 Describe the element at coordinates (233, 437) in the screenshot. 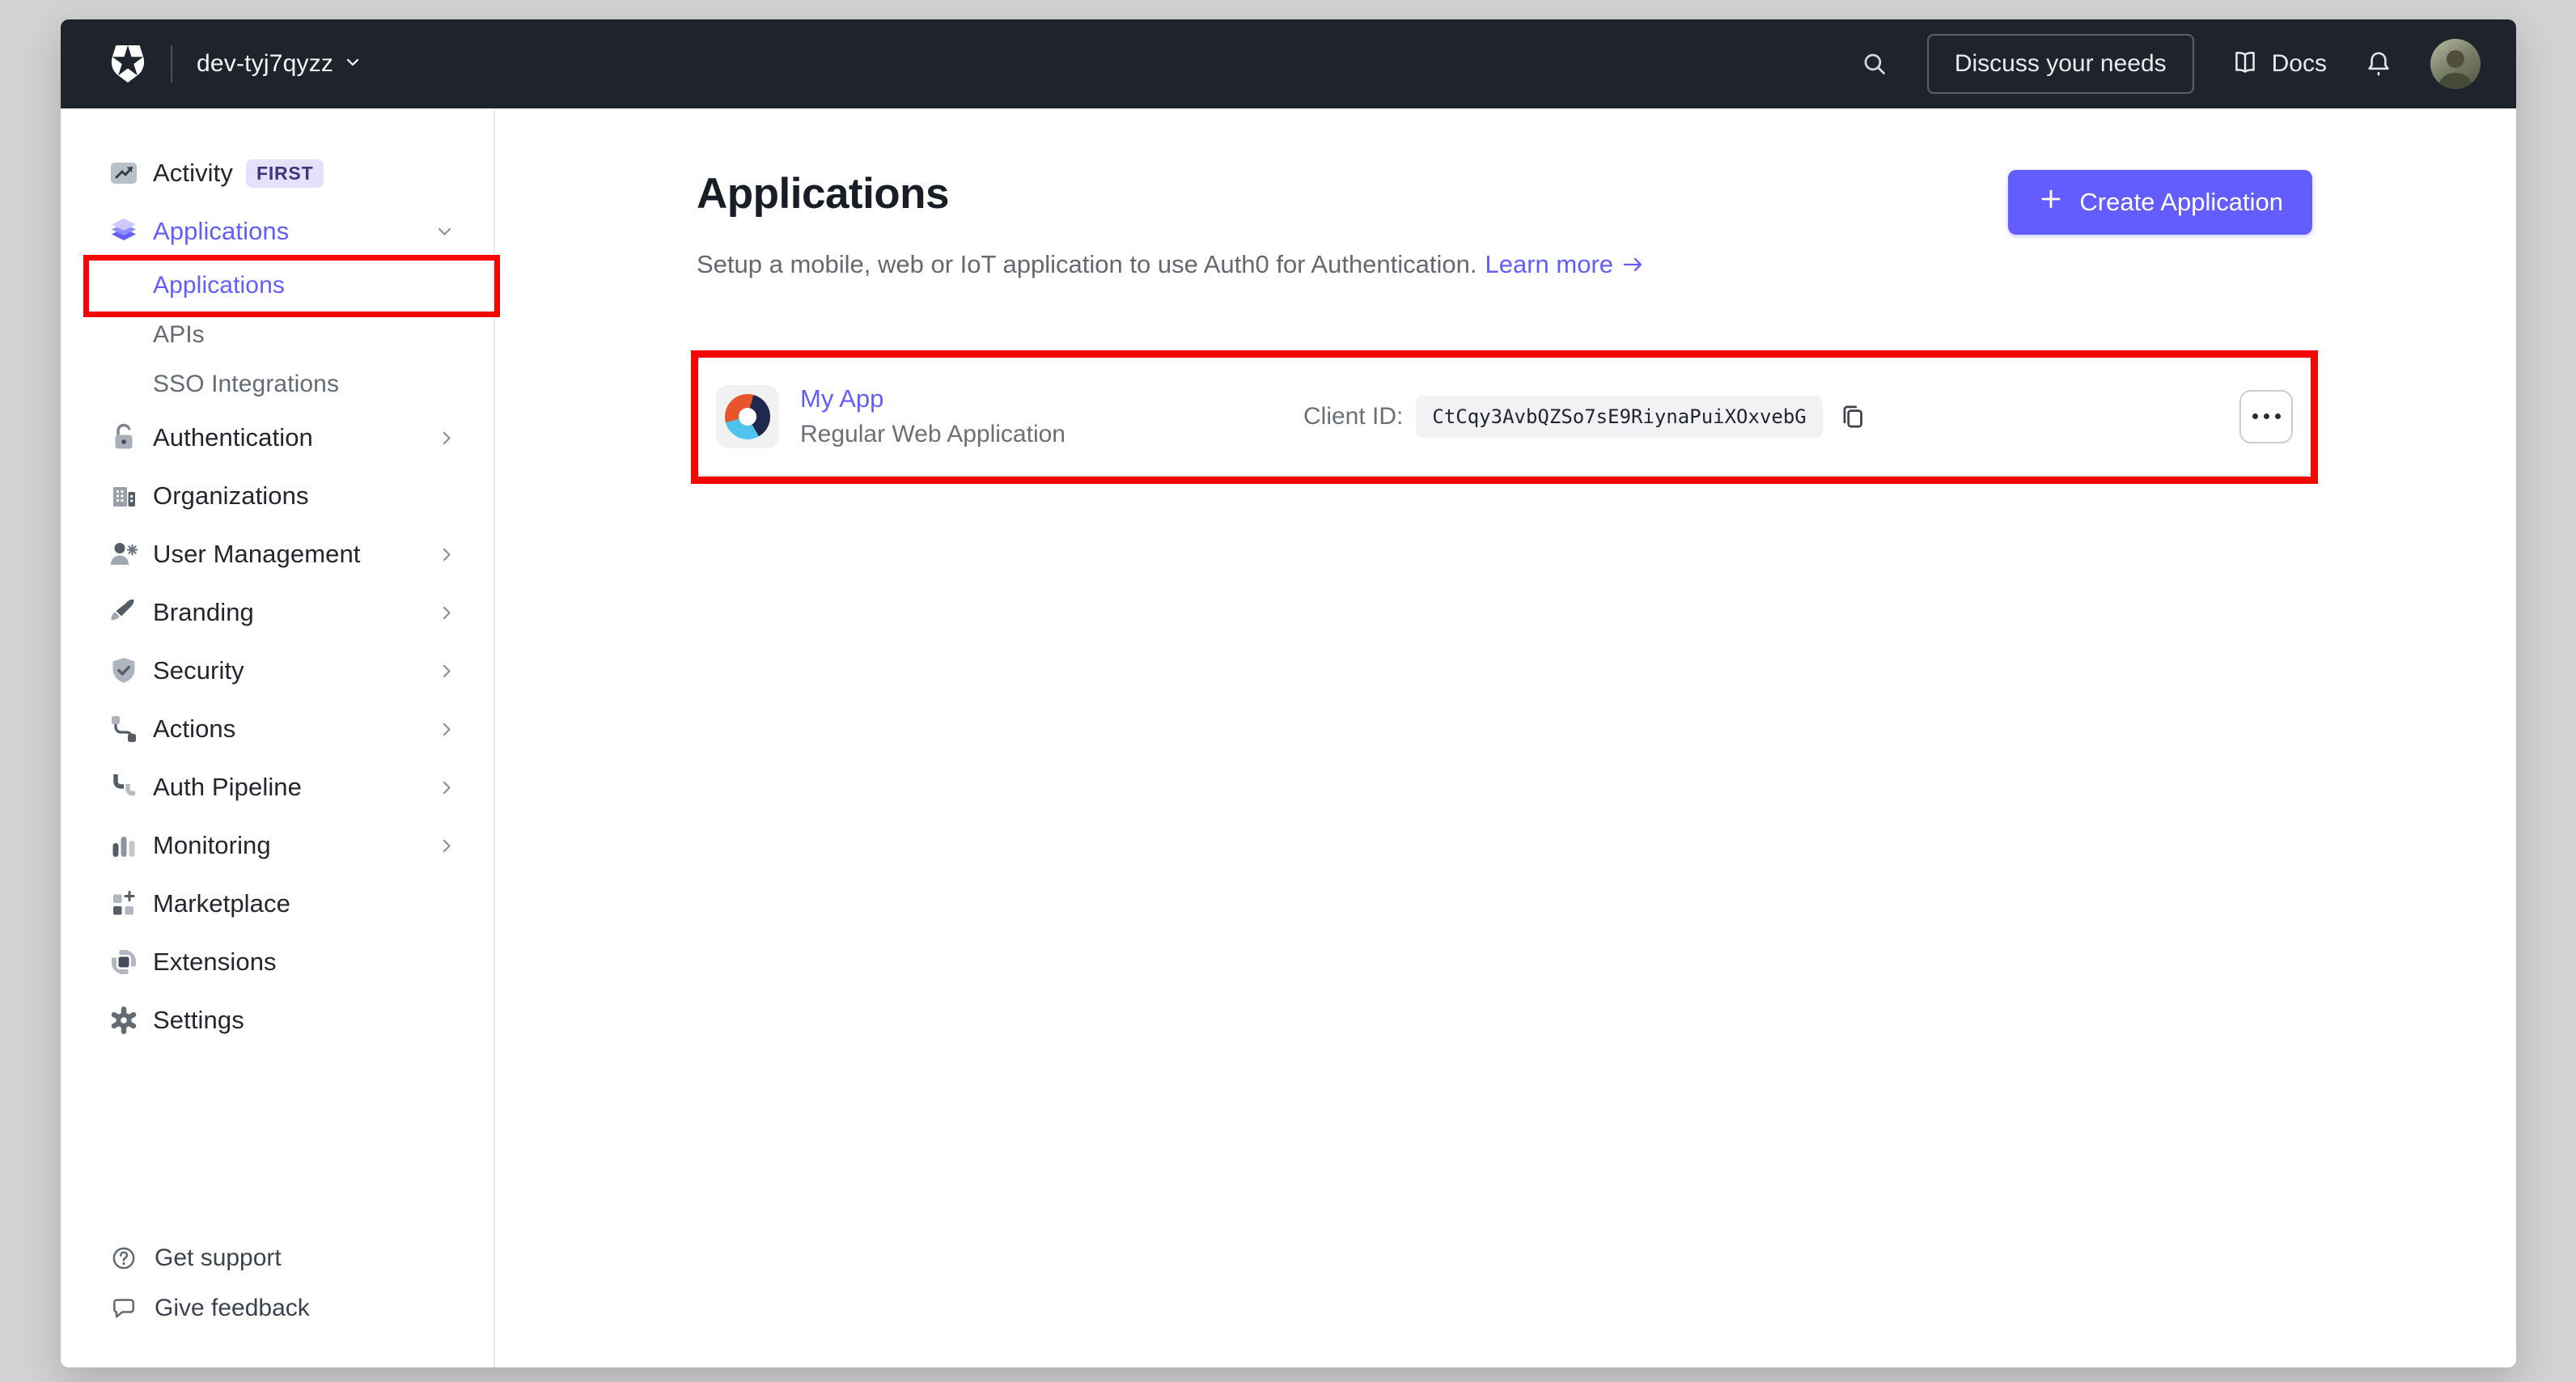

I see `sidebar-item-label: Authentication` at that location.